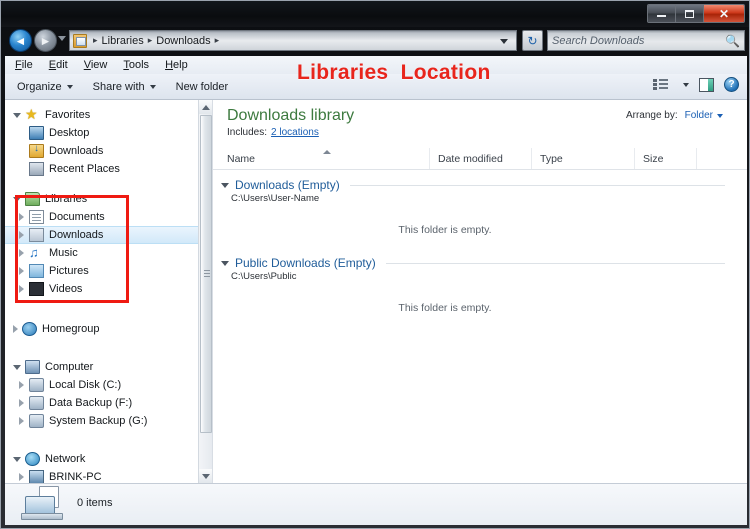 Image resolution: width=750 pixels, height=529 pixels. Describe the element at coordinates (108, 329) in the screenshot. I see `sidebar-group-homegroup: Homegroup` at that location.